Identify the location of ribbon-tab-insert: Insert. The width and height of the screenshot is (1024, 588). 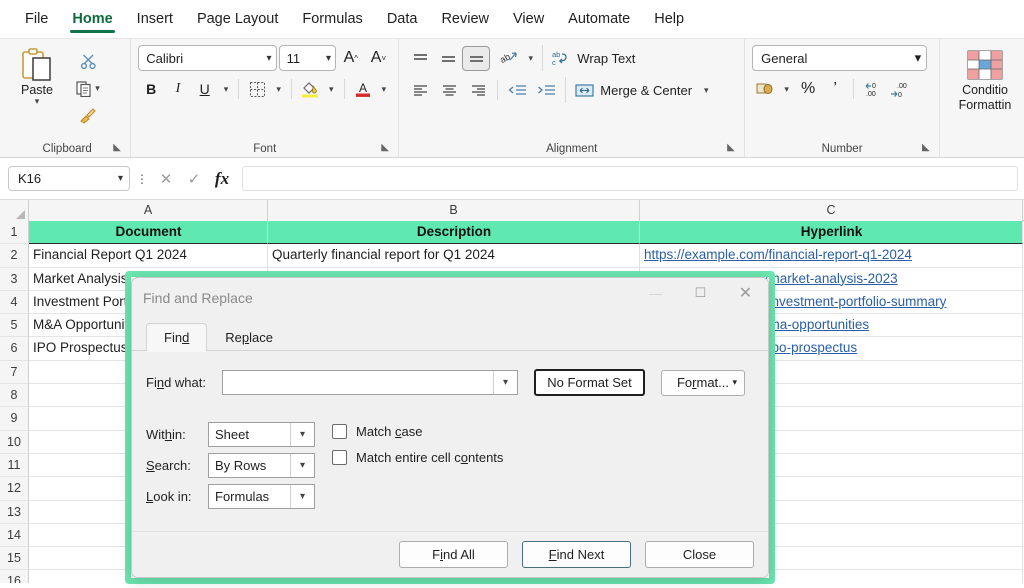
(155, 19).